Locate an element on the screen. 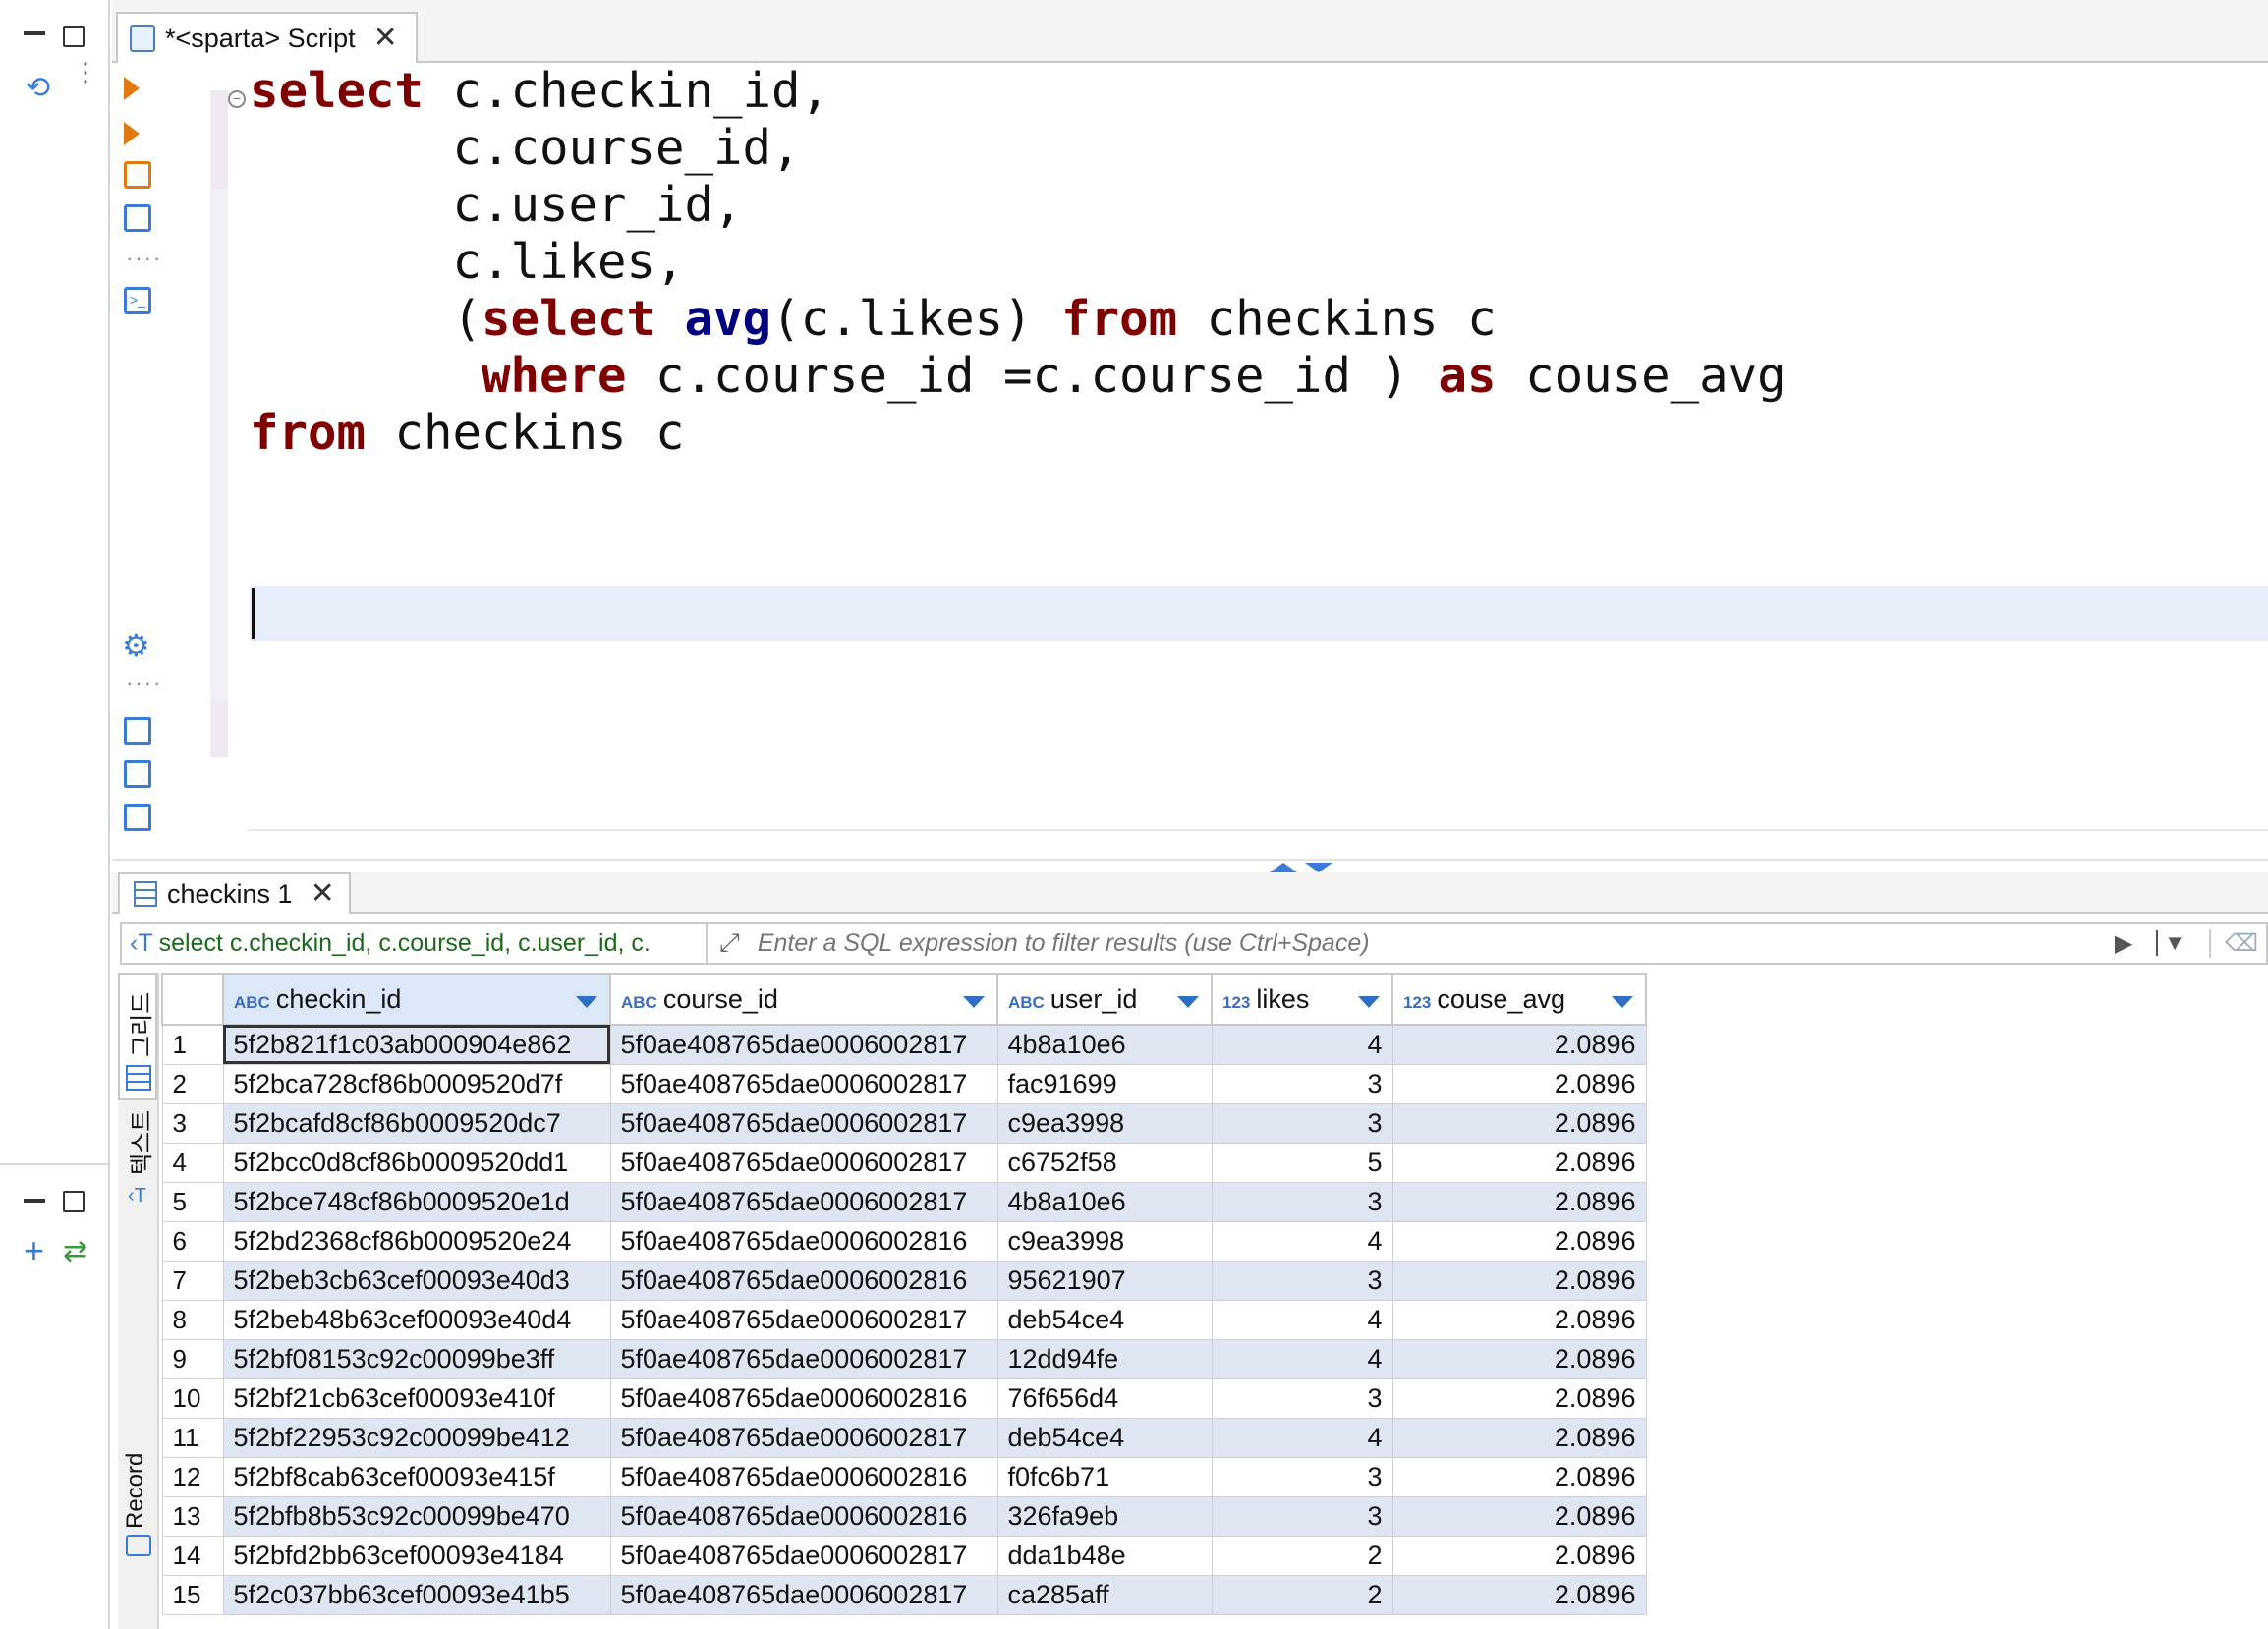  code-line: c.likes, is located at coordinates (1259, 262).